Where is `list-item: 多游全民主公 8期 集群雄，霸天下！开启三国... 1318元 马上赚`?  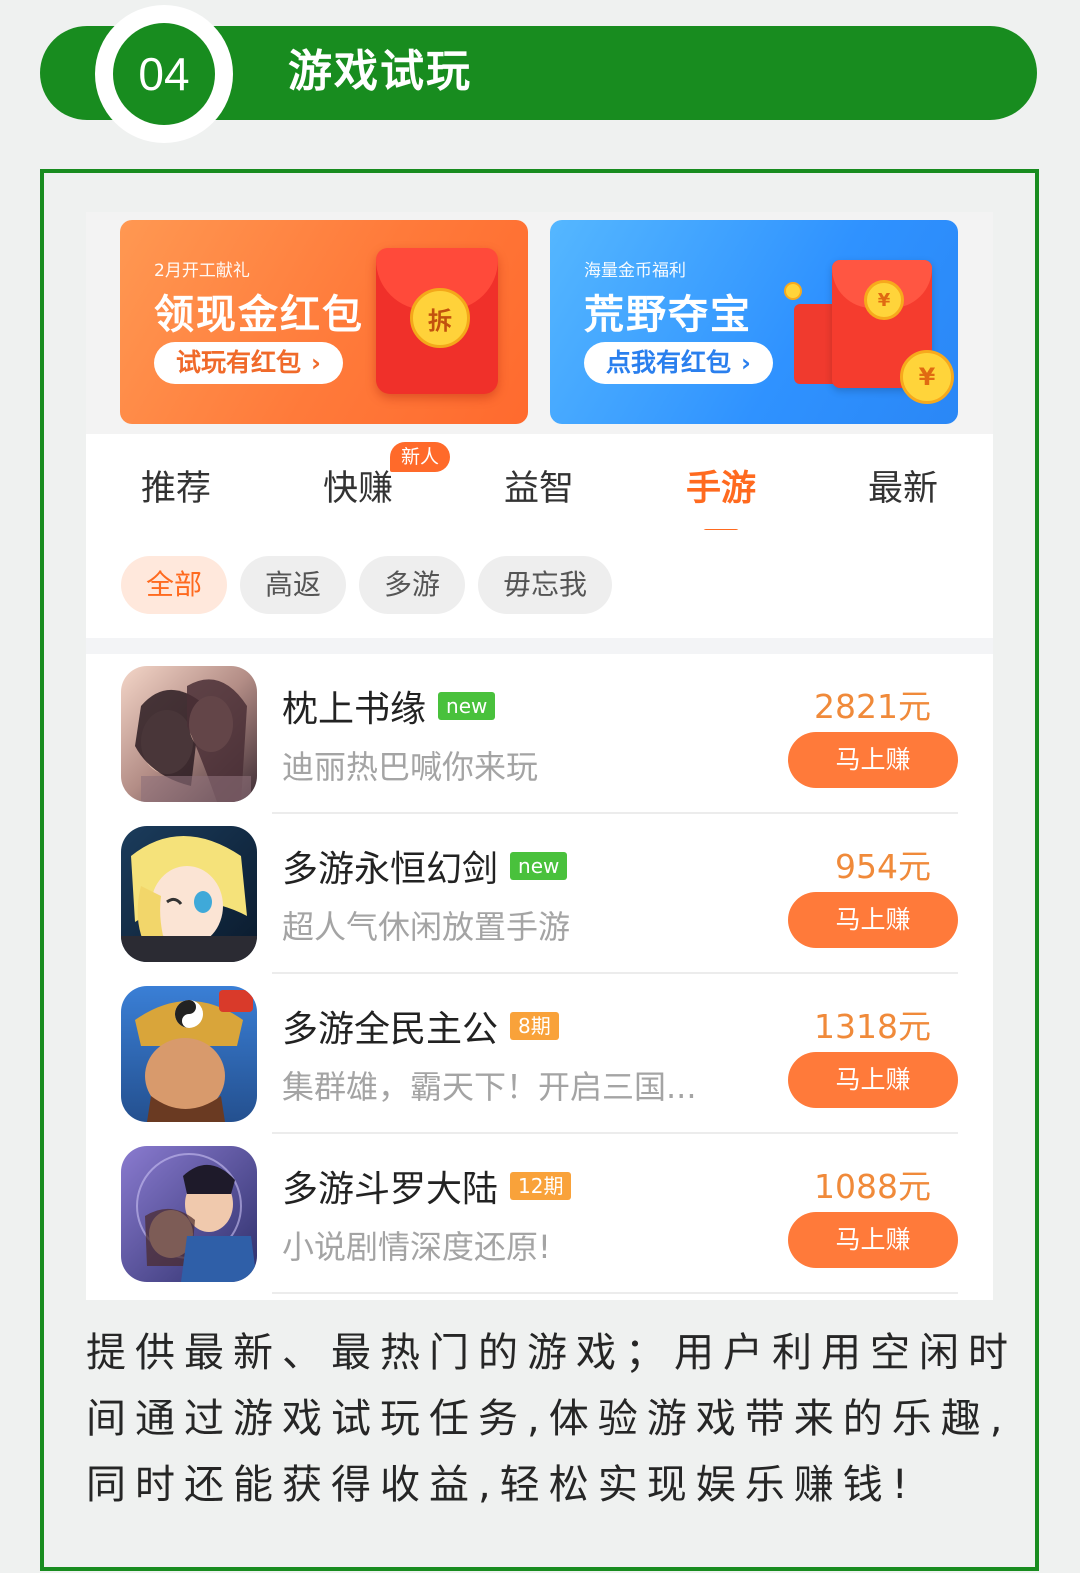
list-item: 多游全民主公 8期 集群雄，霸天下！开启三国... 1318元 马上赚 is located at coordinates (539, 1054).